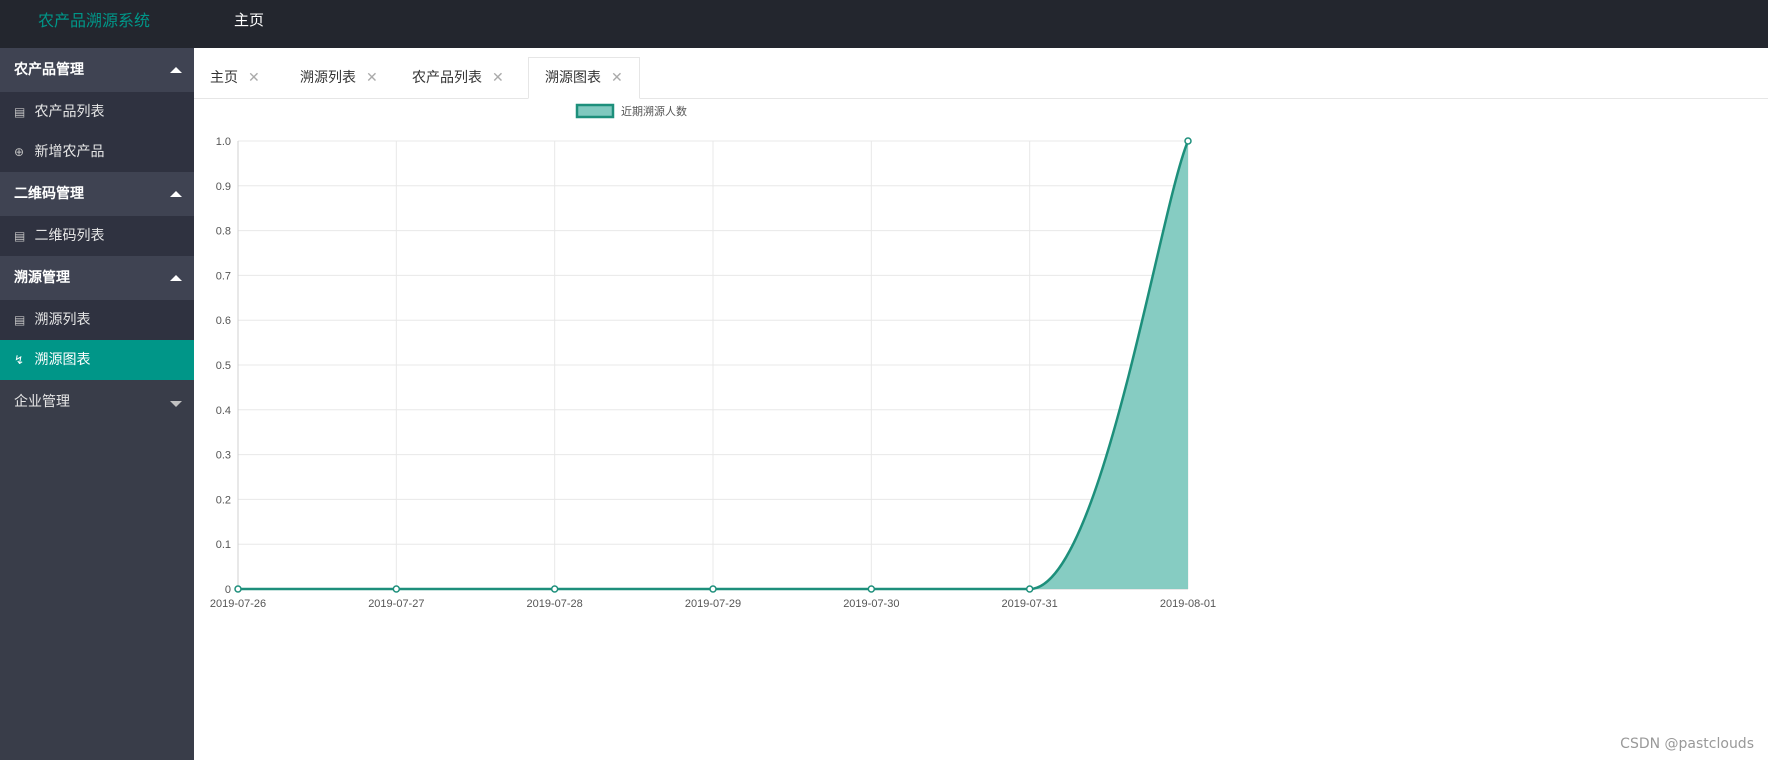 The width and height of the screenshot is (1768, 760). I want to click on x-tick-label: 2019-08-01, so click(1188, 604).